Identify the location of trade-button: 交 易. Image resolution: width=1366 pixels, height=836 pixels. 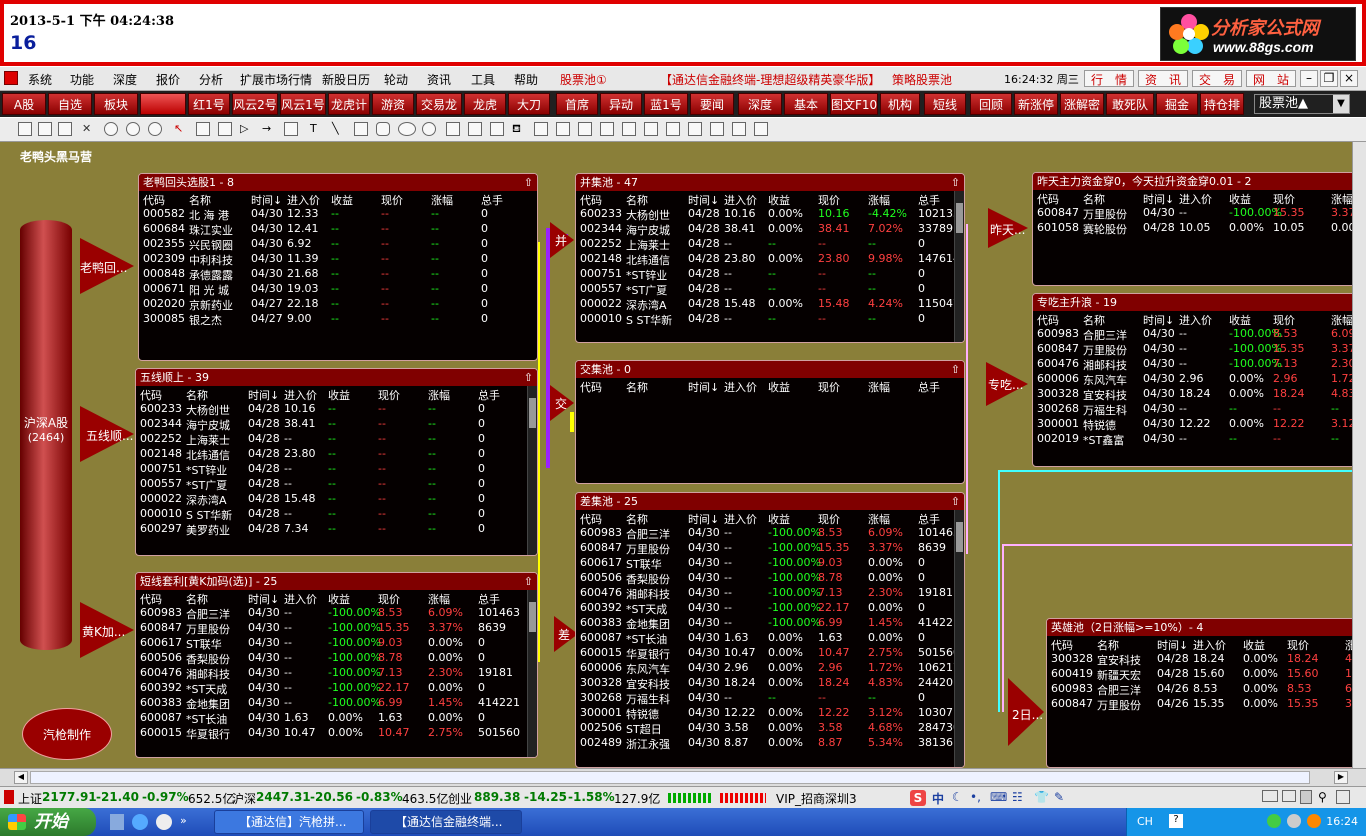
(1217, 78).